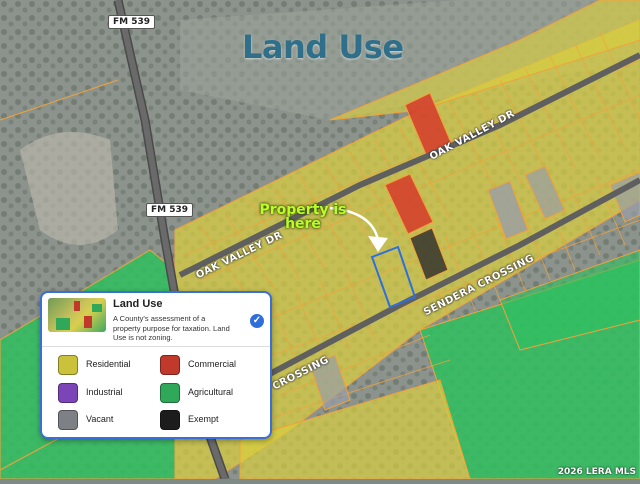 The height and width of the screenshot is (484, 640). Describe the element at coordinates (596, 472) in the screenshot. I see `copyright-watermark: 2026 LERA MLS` at that location.